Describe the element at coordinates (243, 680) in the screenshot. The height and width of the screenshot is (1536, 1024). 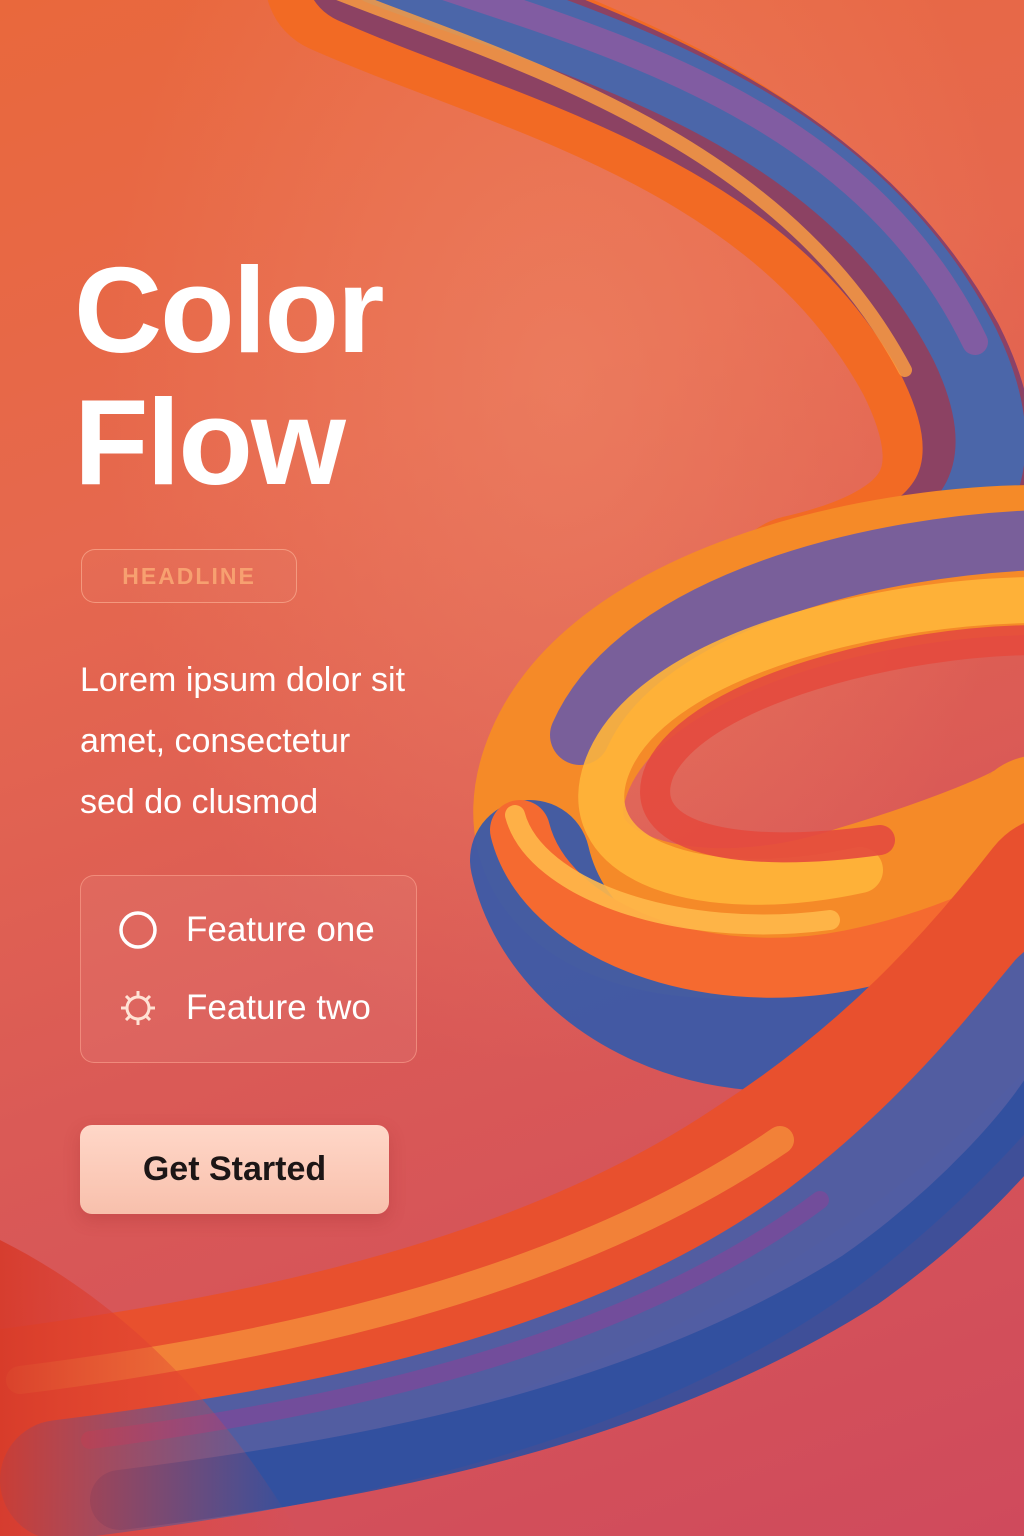
I see `description-line: Lorem ipsum dolor sit` at that location.